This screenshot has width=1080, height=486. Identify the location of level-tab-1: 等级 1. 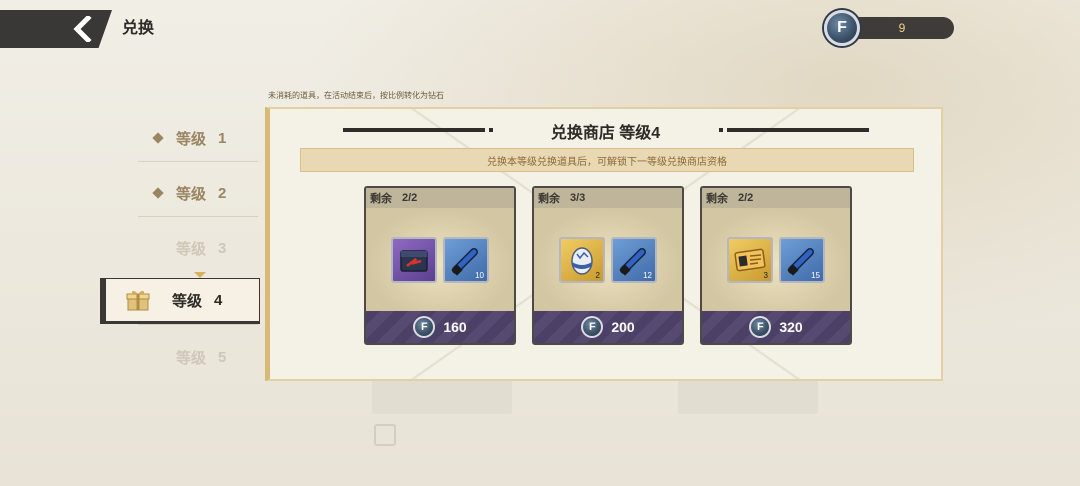
(198, 138).